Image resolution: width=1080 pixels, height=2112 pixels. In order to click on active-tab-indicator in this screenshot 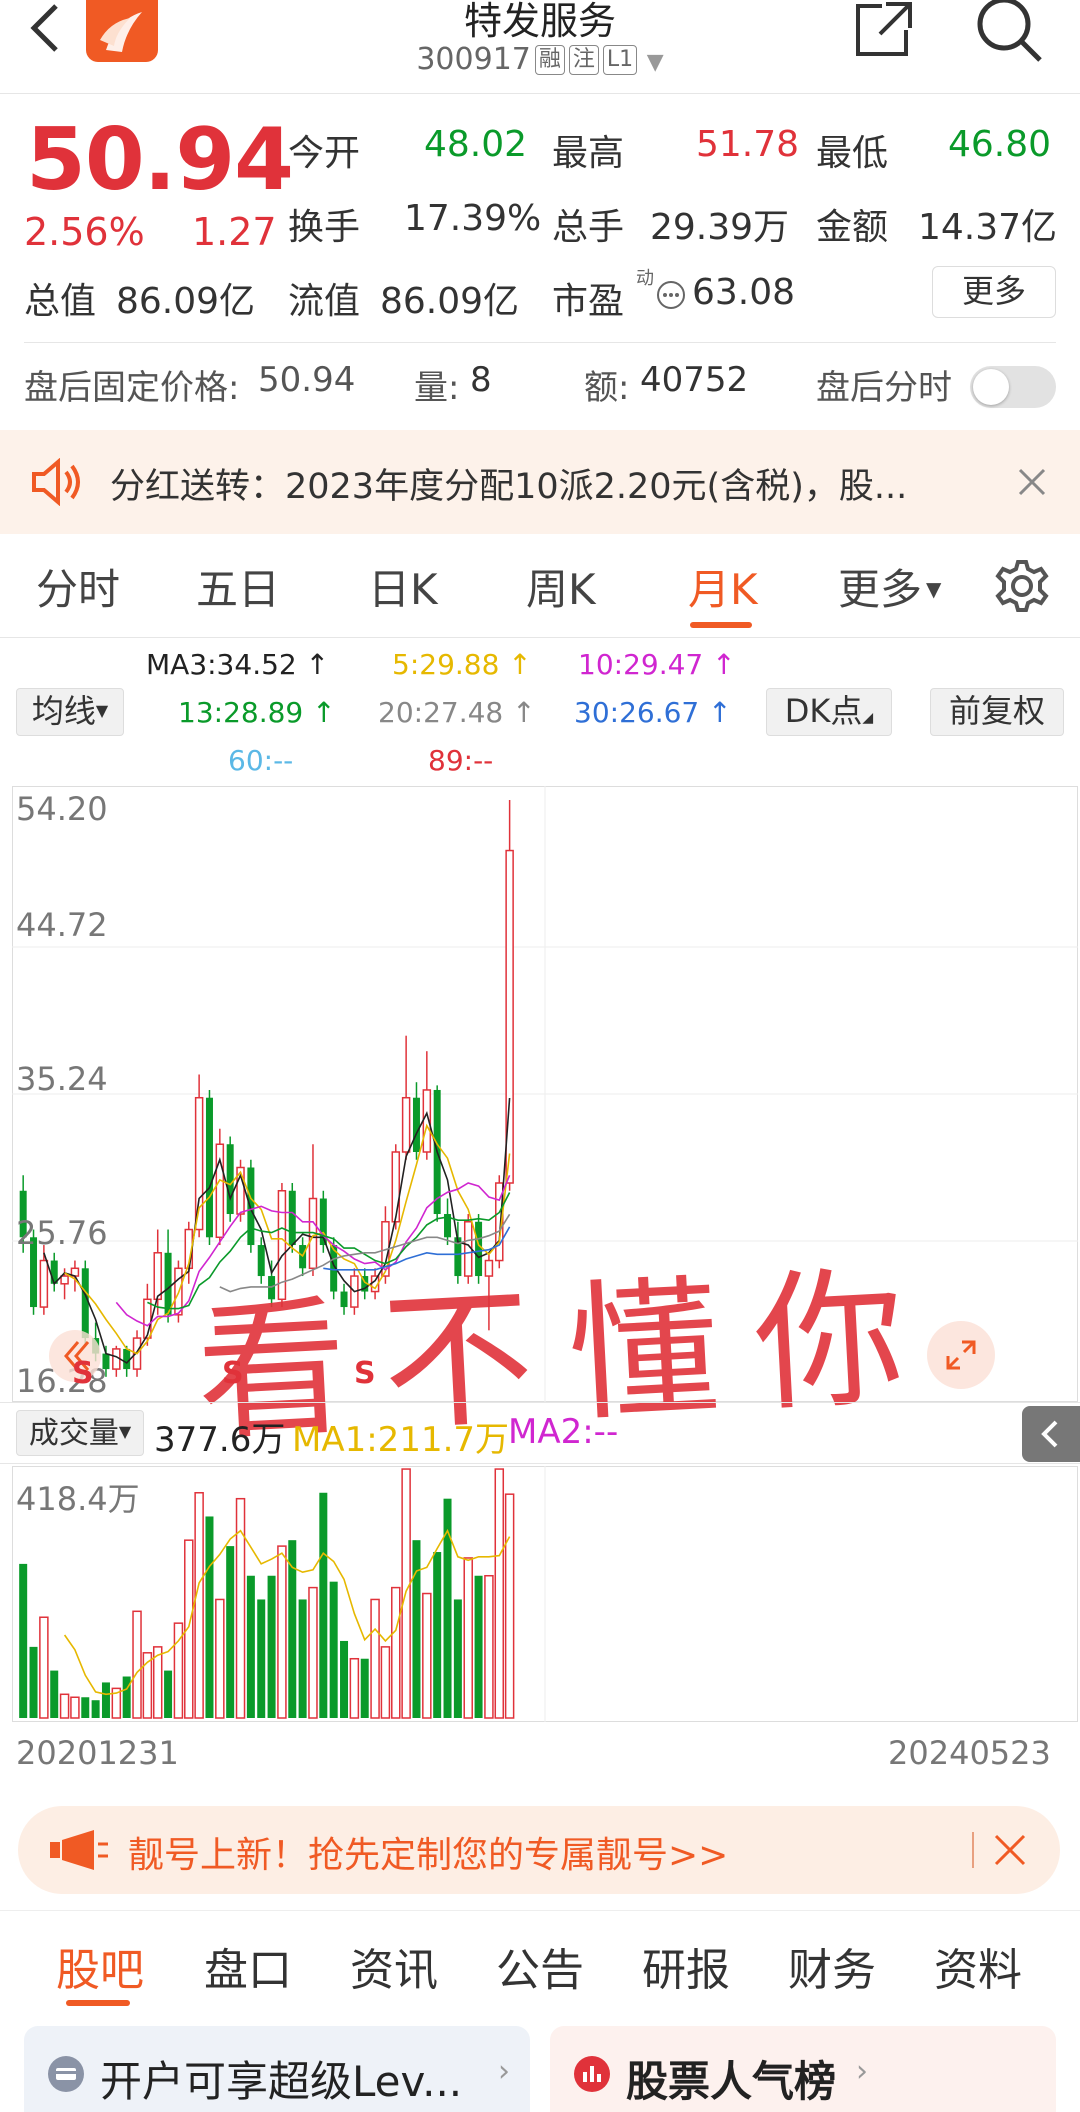, I will do `click(98, 2003)`.